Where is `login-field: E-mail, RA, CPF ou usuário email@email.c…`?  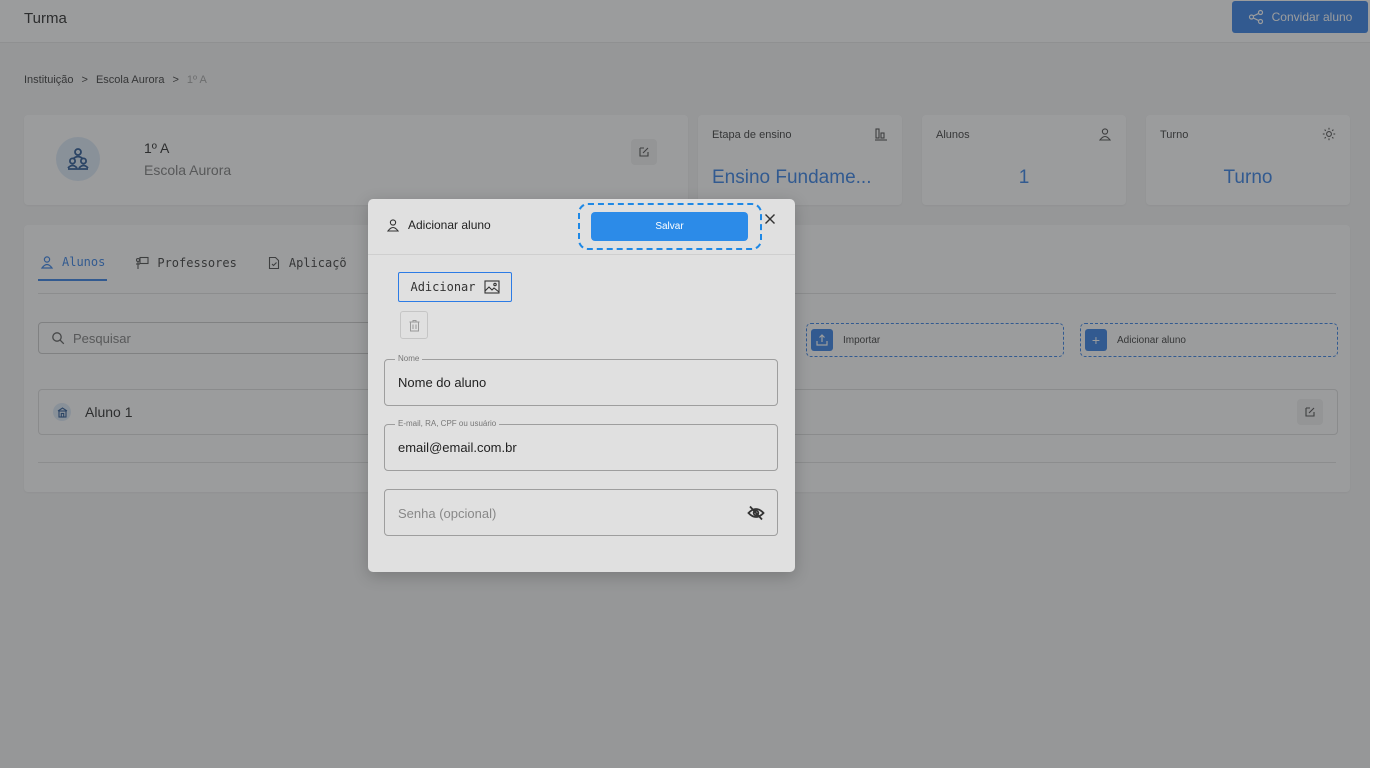
login-field: E-mail, RA, CPF ou usuário email@email.c… is located at coordinates (581, 445).